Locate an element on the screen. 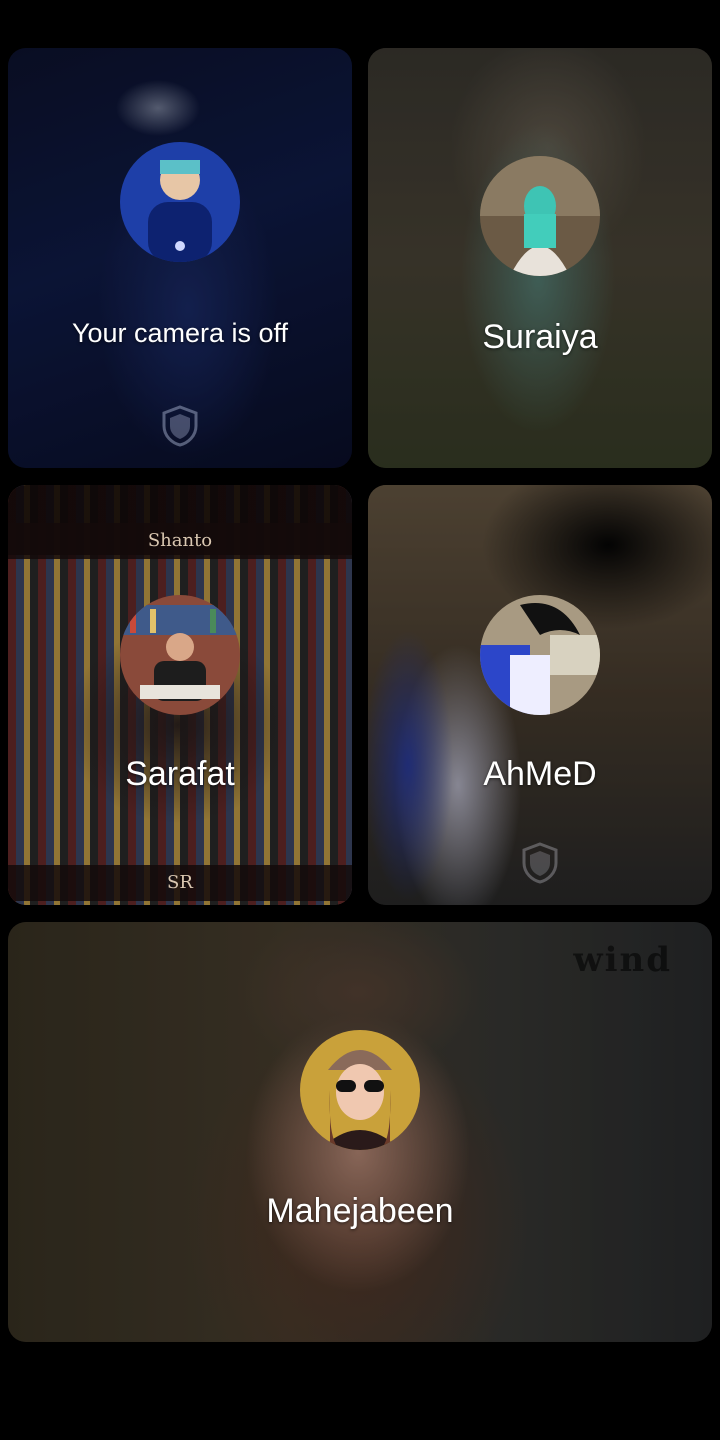  banner-bottom-text: SR is located at coordinates (180, 883).